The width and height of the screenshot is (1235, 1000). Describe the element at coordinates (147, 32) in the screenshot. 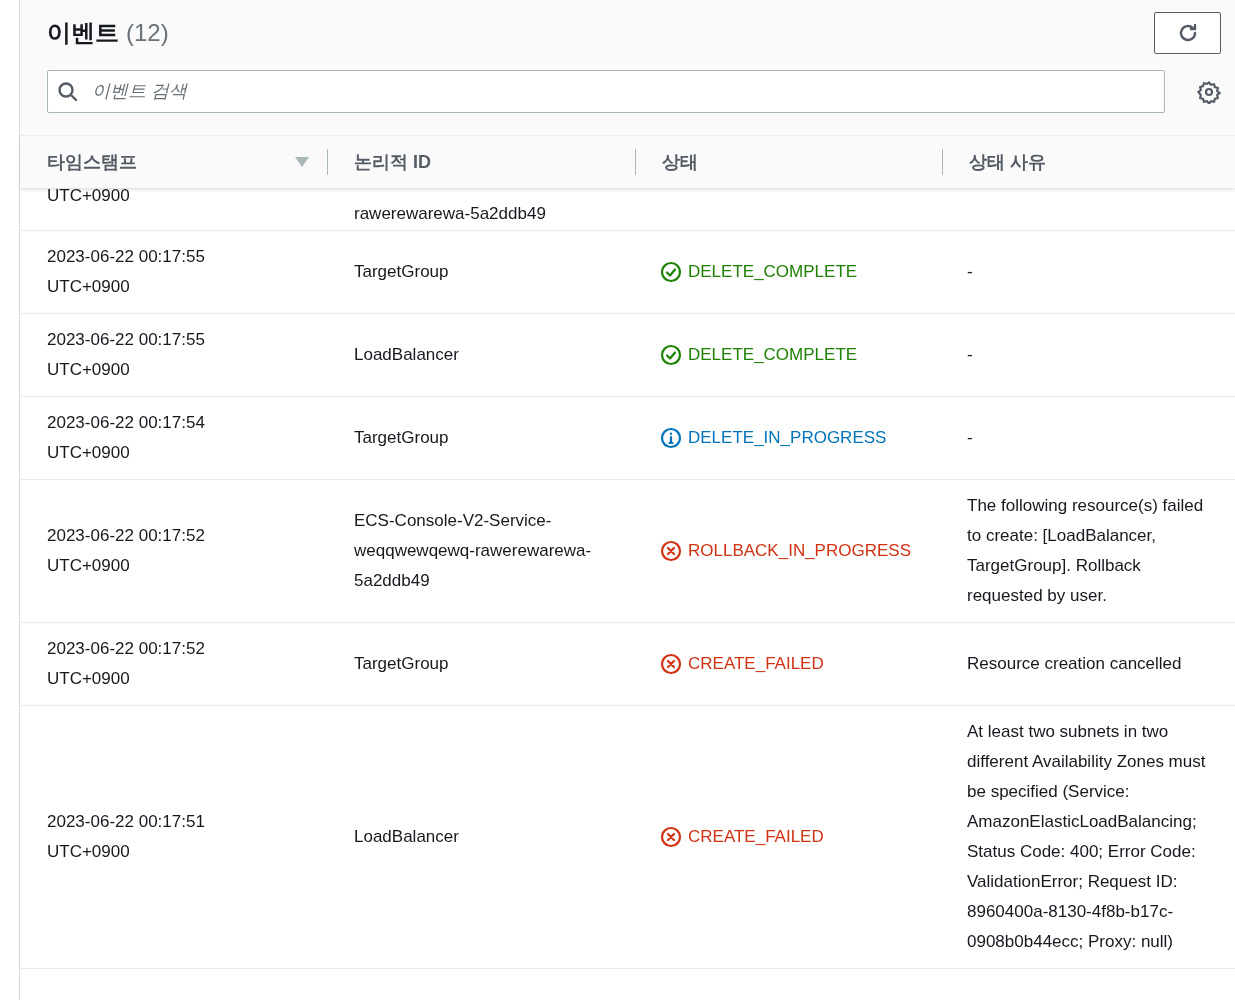

I see `event-count: (12)` at that location.